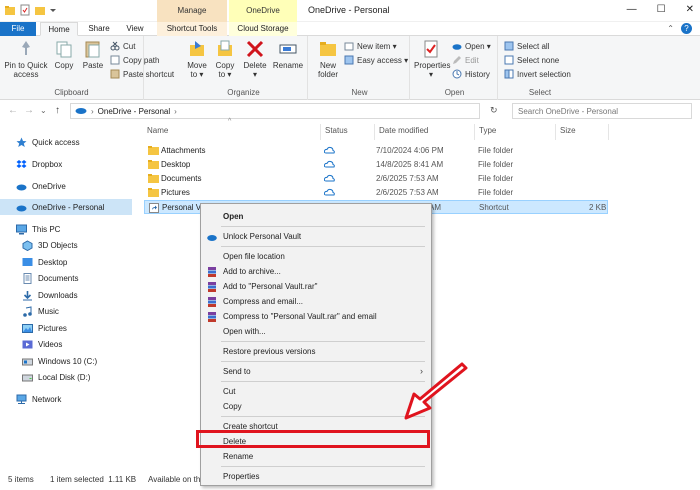 The width and height of the screenshot is (700, 490). I want to click on menu-item-restore-versions: Restore previous versions, so click(316, 351).